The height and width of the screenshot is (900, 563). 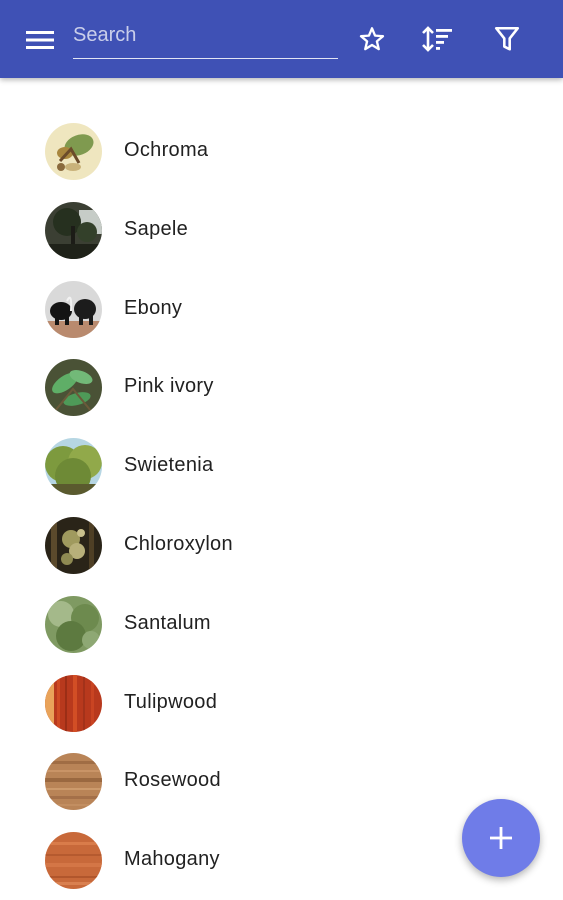 What do you see at coordinates (166, 150) in the screenshot?
I see `item-label: Ochroma` at bounding box center [166, 150].